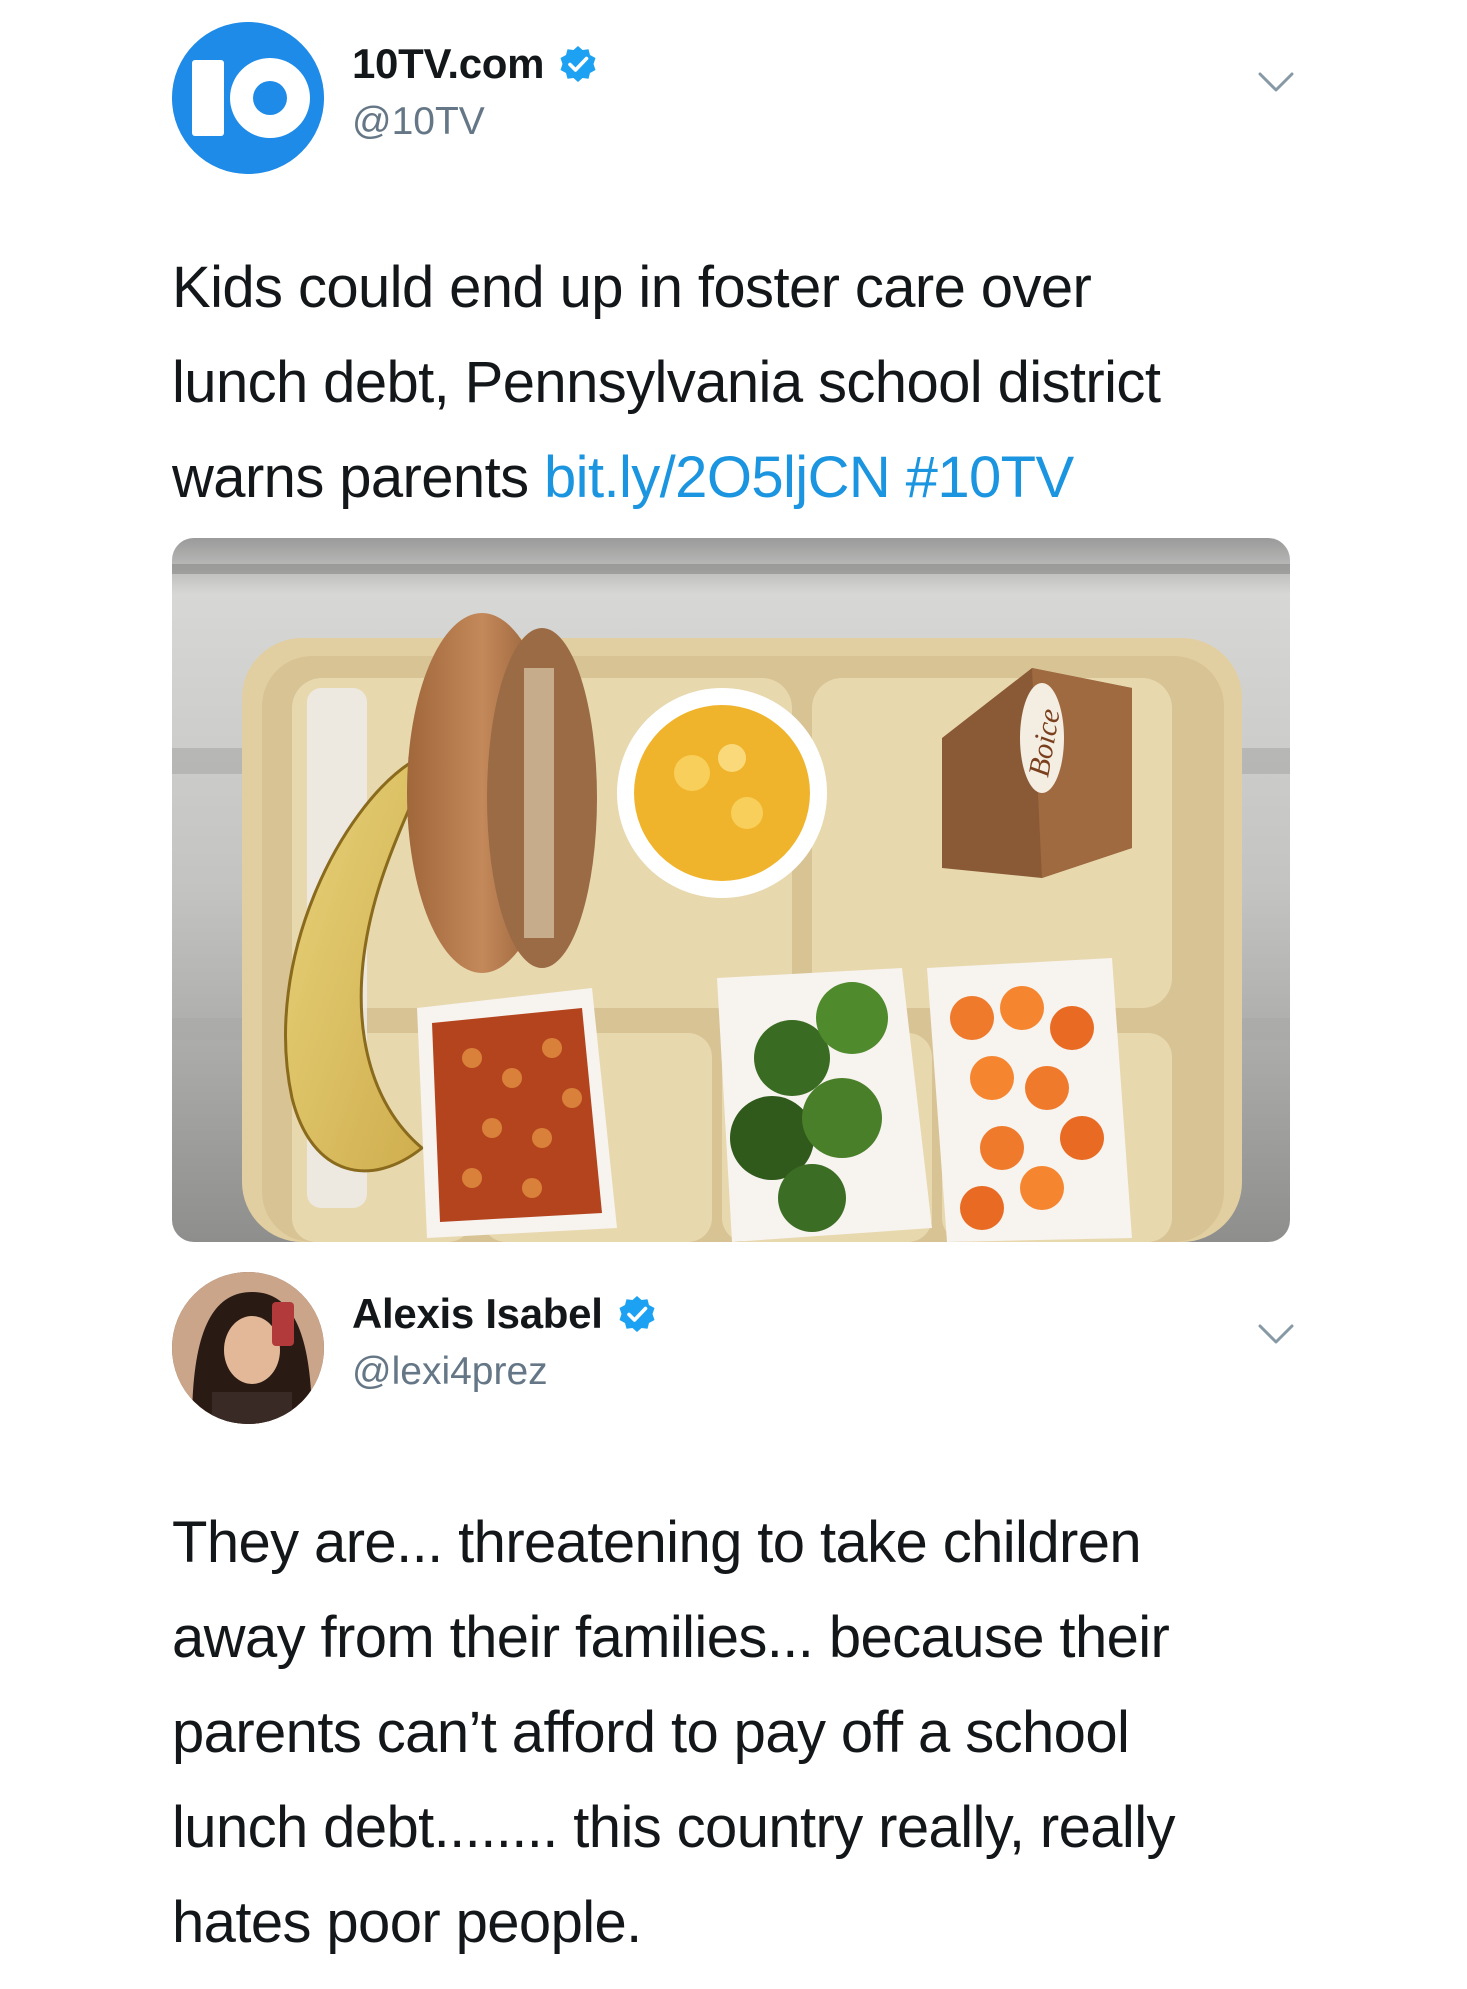 The height and width of the screenshot is (1989, 1467). What do you see at coordinates (717, 477) in the screenshot?
I see `tweet-link: bit.ly/2O5ljCN` at bounding box center [717, 477].